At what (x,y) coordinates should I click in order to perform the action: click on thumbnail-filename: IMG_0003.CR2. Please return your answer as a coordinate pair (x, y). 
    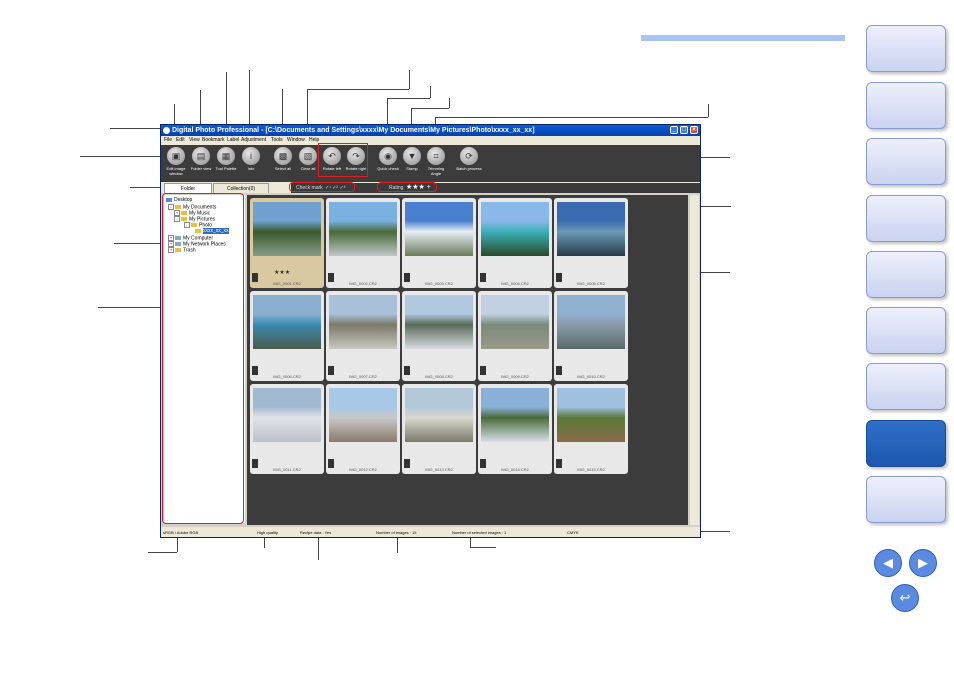
    Looking at the image, I should click on (439, 283).